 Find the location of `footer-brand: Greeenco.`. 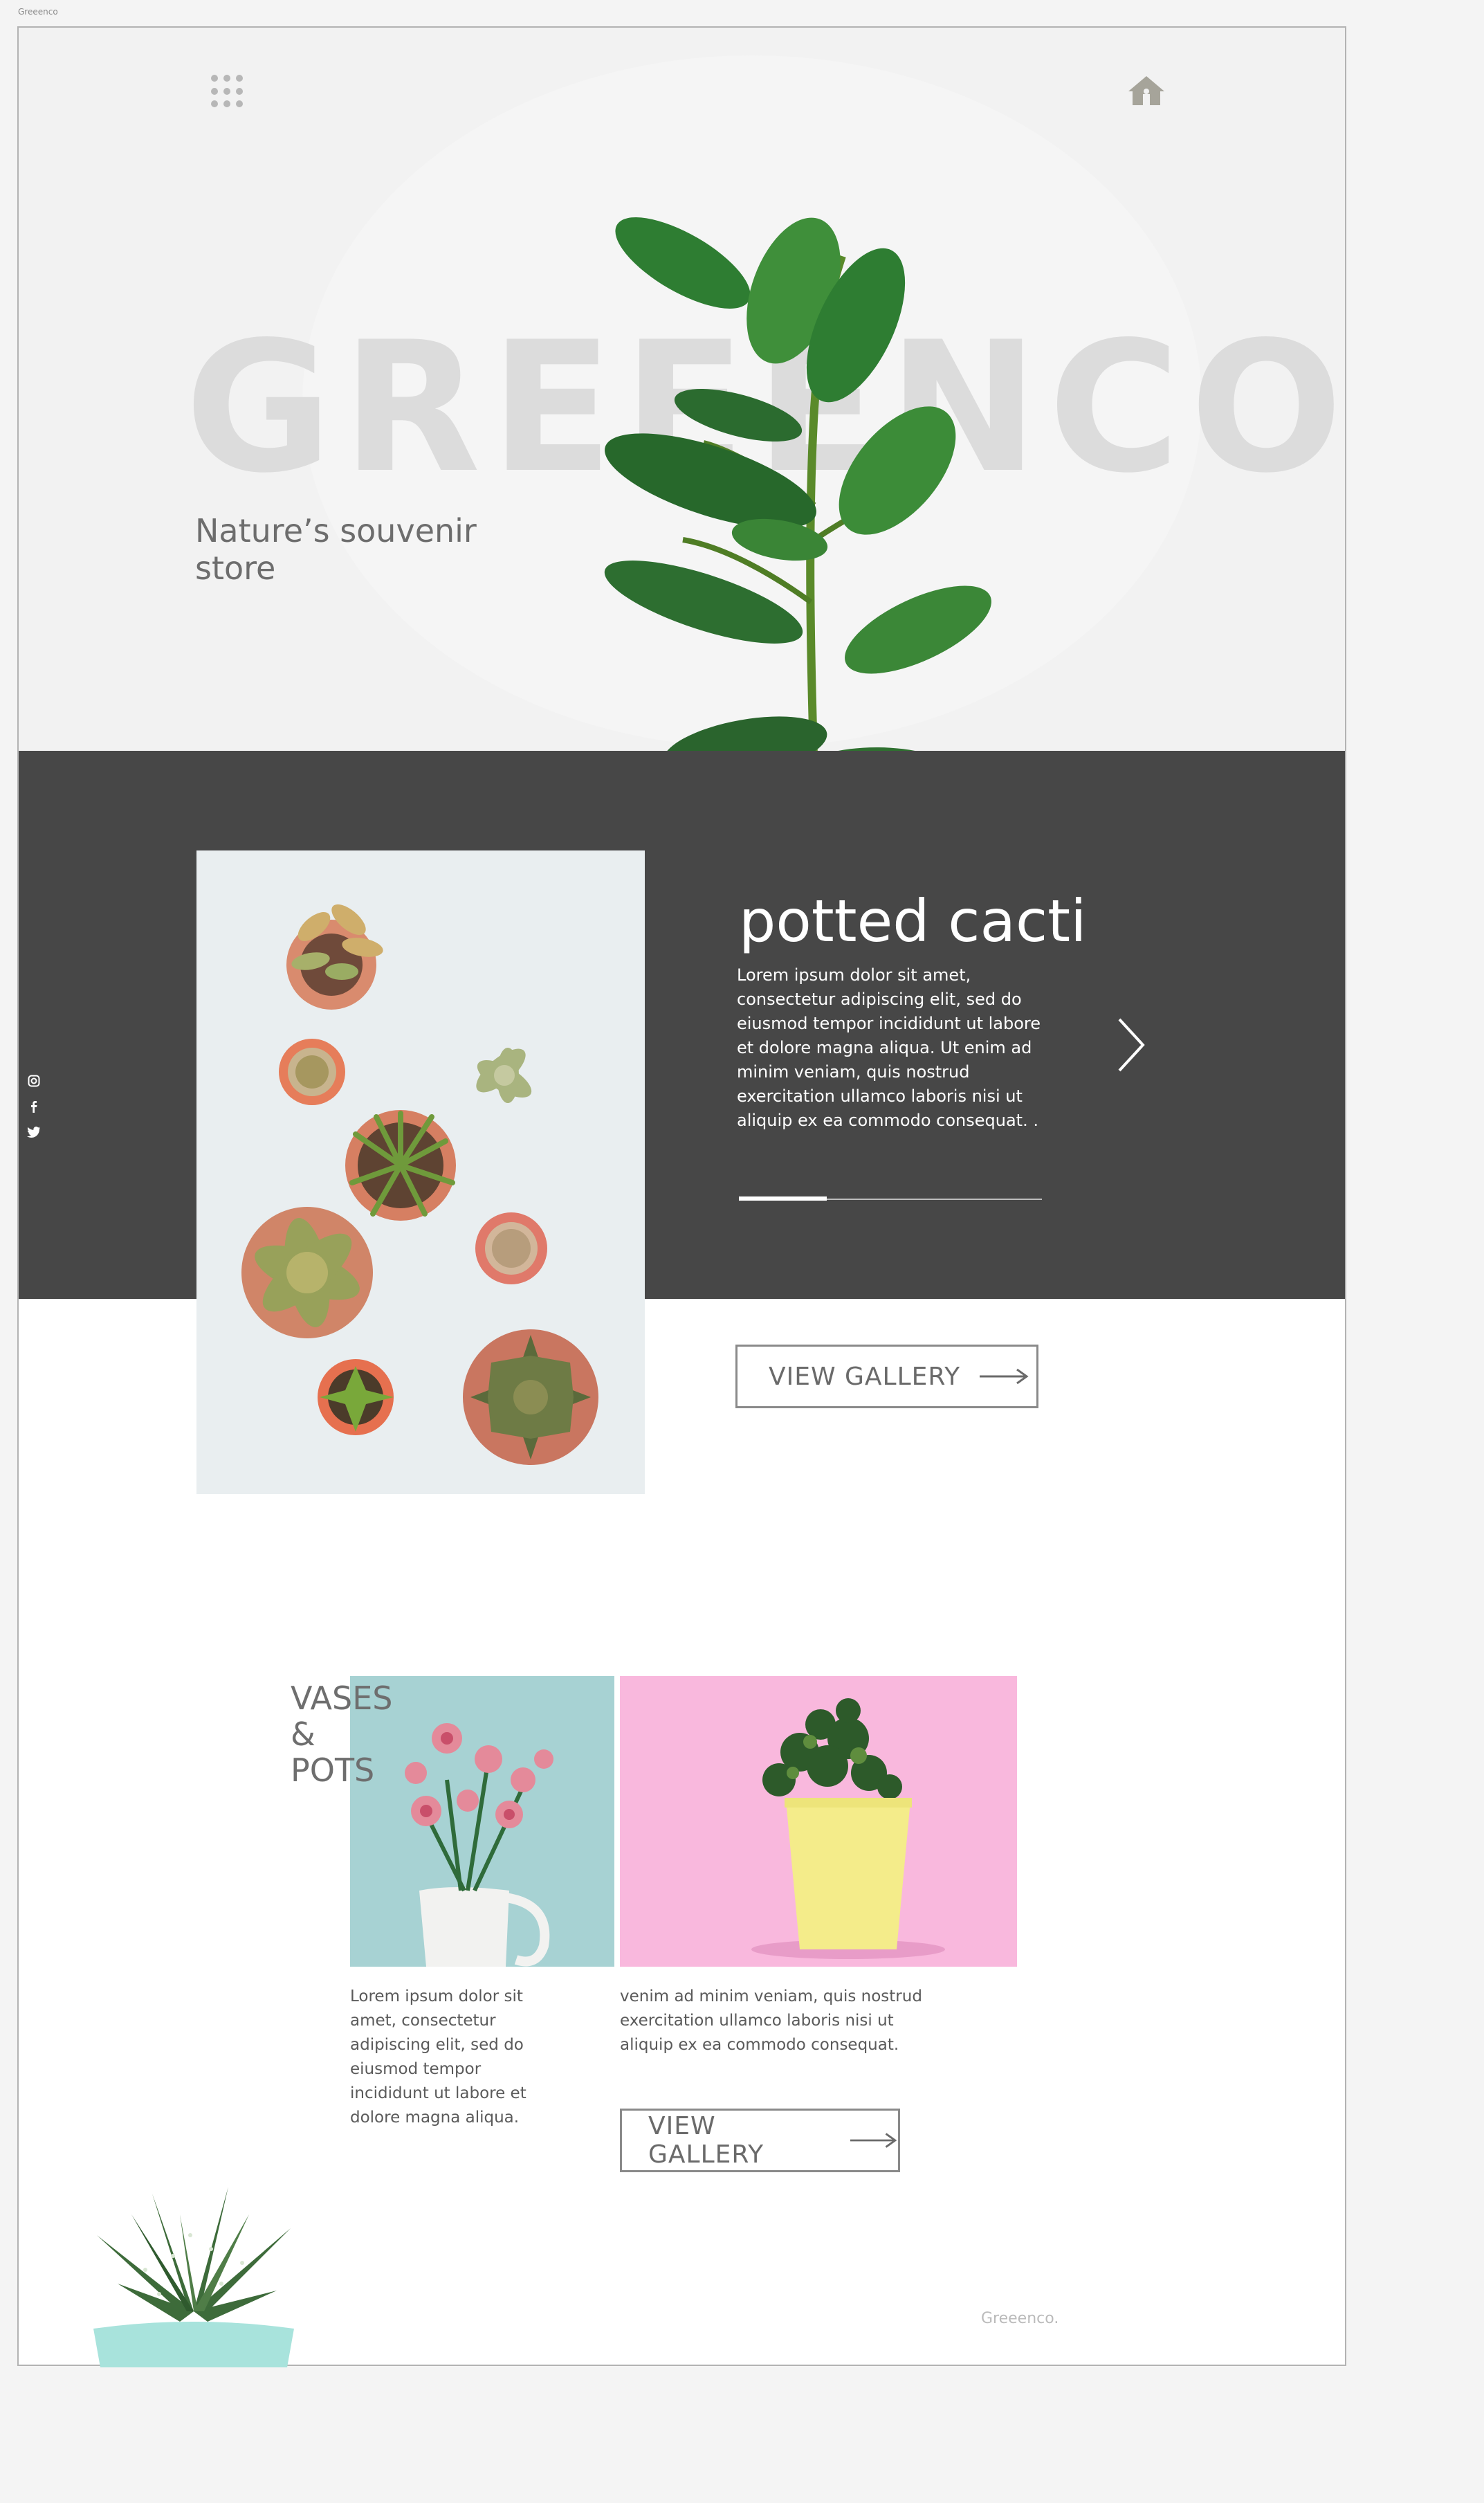

footer-brand: Greeenco. is located at coordinates (1020, 2318).